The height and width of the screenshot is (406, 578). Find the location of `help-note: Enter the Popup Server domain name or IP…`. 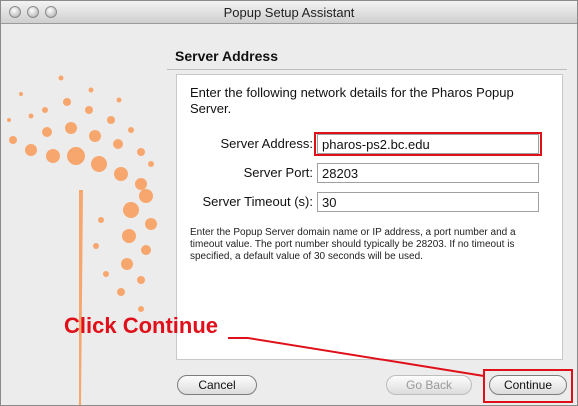

help-note: Enter the Popup Server domain name or IP… is located at coordinates (353, 244).